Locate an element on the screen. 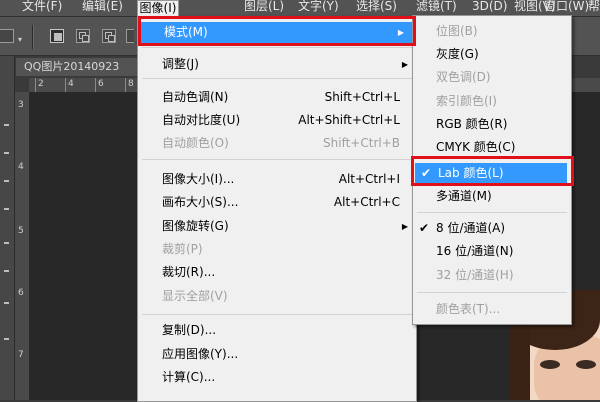  menu-item-label: 调整(J) is located at coordinates (180, 64).